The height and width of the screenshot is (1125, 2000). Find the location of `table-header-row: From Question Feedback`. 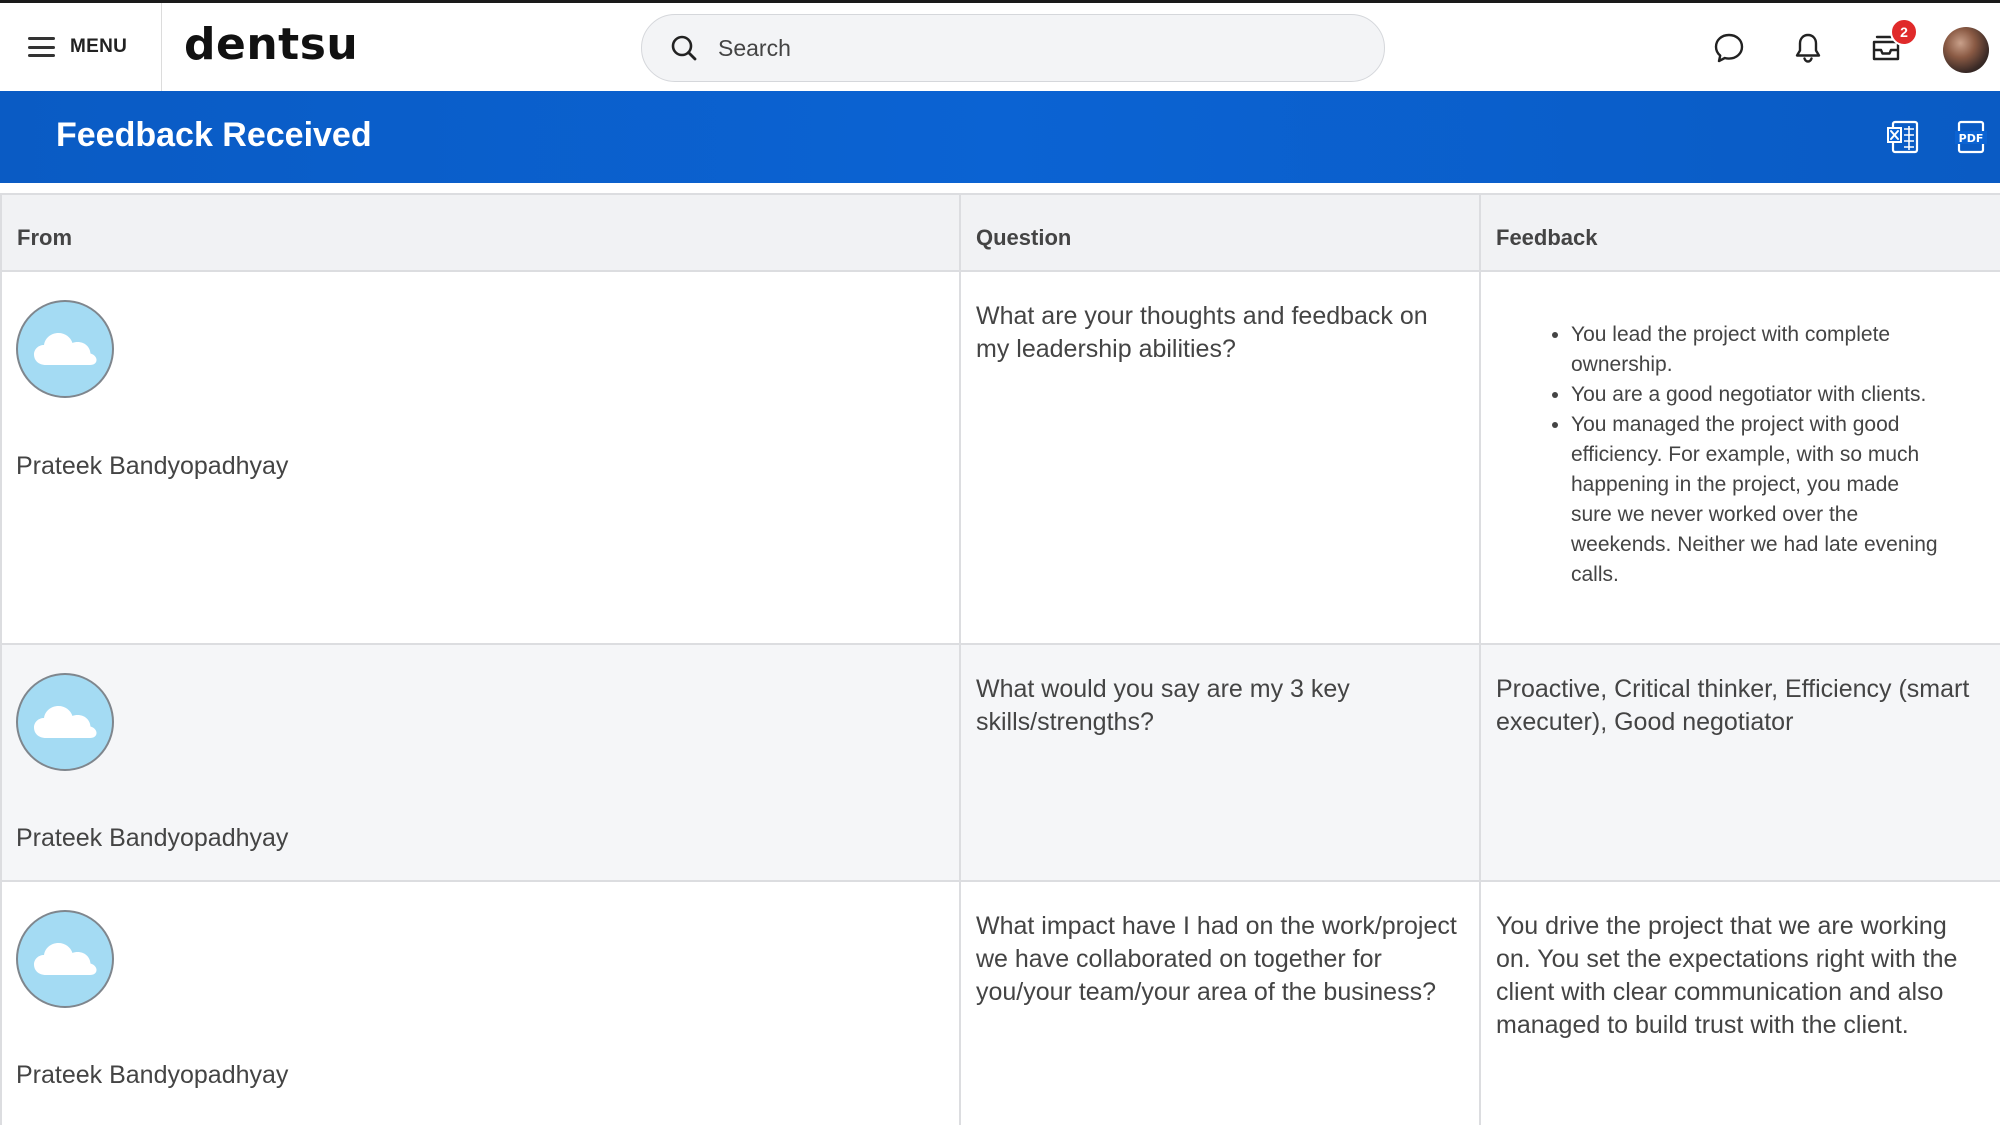

table-header-row: From Question Feedback is located at coordinates (1000, 232).